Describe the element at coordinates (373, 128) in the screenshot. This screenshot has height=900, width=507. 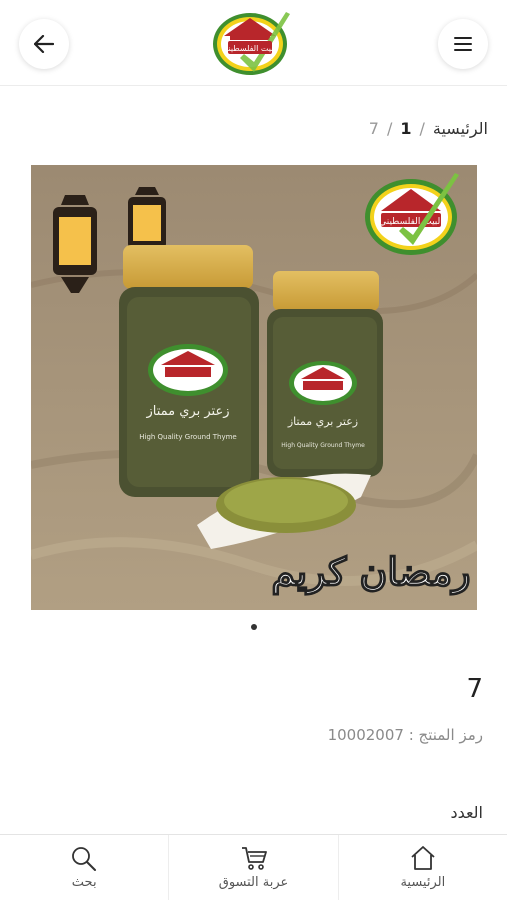
I see `breadcrumb-current: 7` at that location.